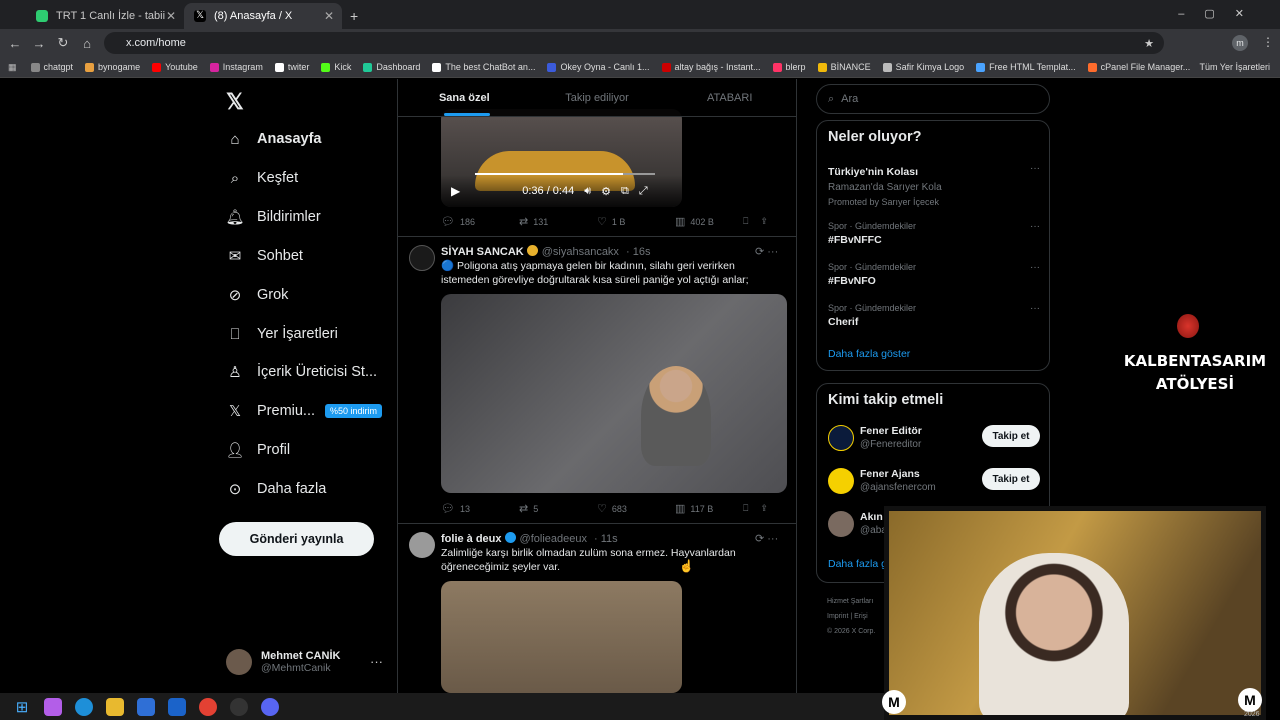  Describe the element at coordinates (480, 221) in the screenshot. I see `reply-button: 💬︎ 186` at that location.